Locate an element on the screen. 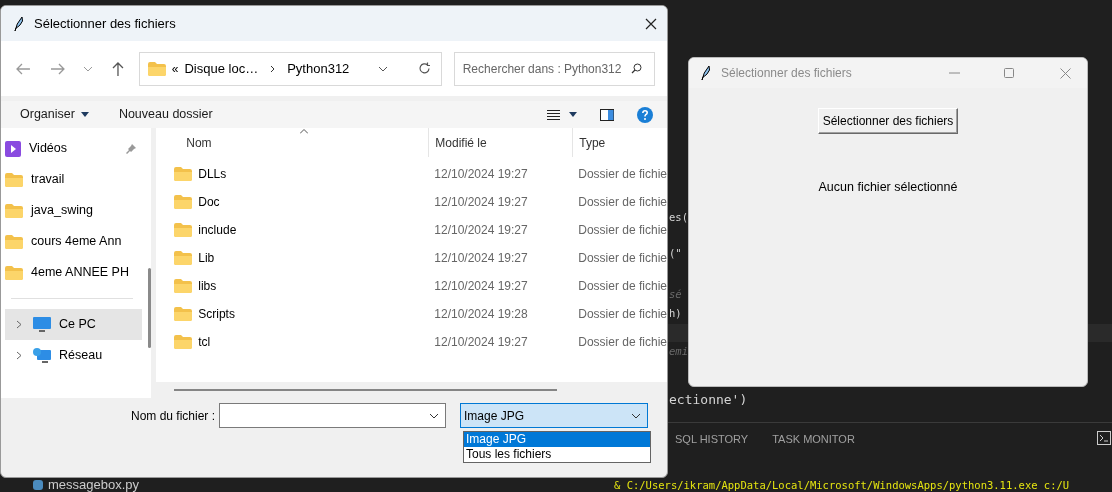 The width and height of the screenshot is (1112, 492). search-icon is located at coordinates (636, 68).